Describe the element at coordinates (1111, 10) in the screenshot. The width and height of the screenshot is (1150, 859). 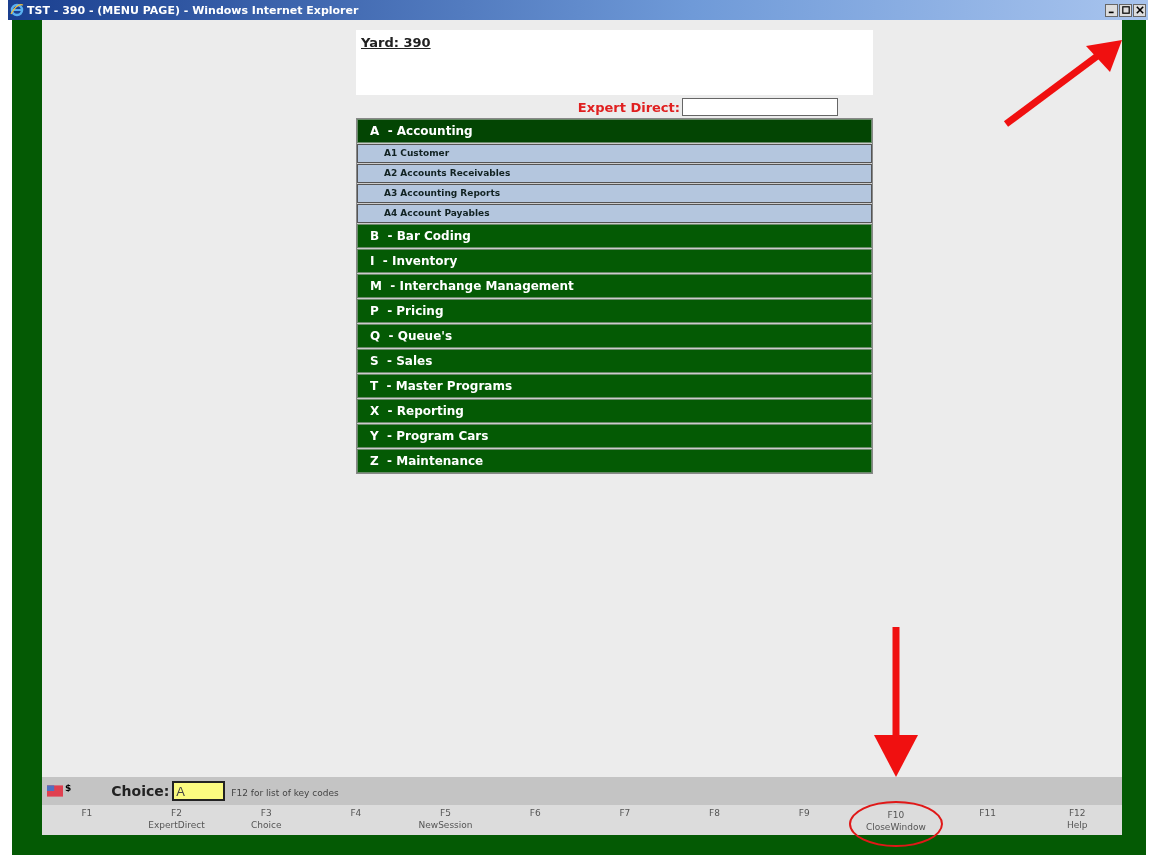
I see `minimize-button` at that location.